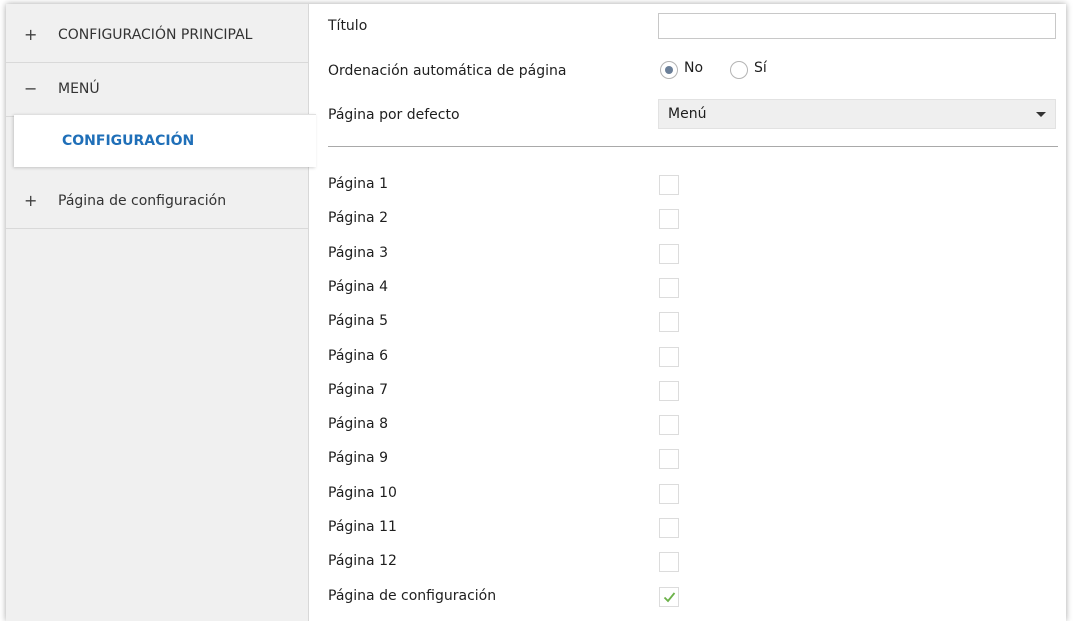  I want to click on divider, so click(693, 146).